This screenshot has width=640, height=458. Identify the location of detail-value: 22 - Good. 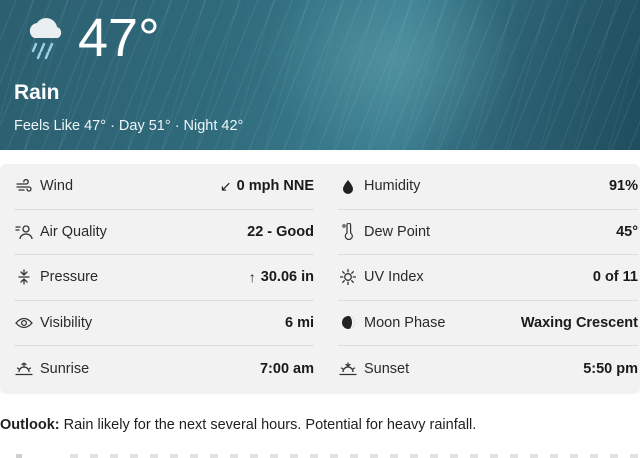
(280, 231).